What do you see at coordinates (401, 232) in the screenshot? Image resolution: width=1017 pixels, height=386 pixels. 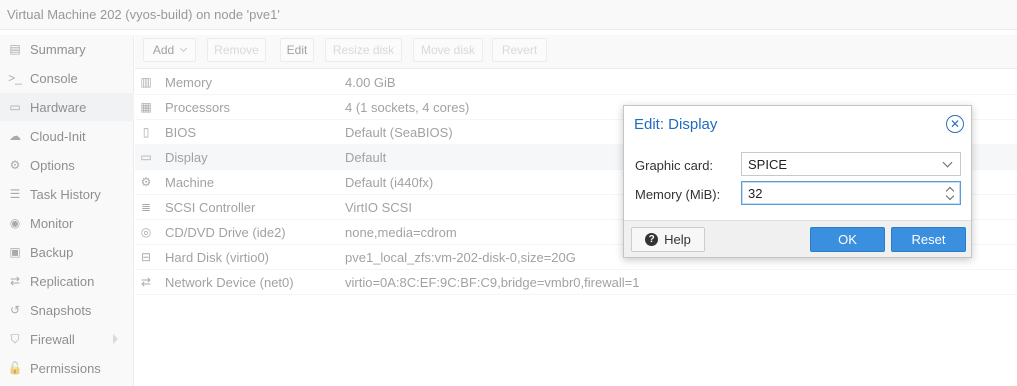 I see `hardware-value: none,media=cdrom` at bounding box center [401, 232].